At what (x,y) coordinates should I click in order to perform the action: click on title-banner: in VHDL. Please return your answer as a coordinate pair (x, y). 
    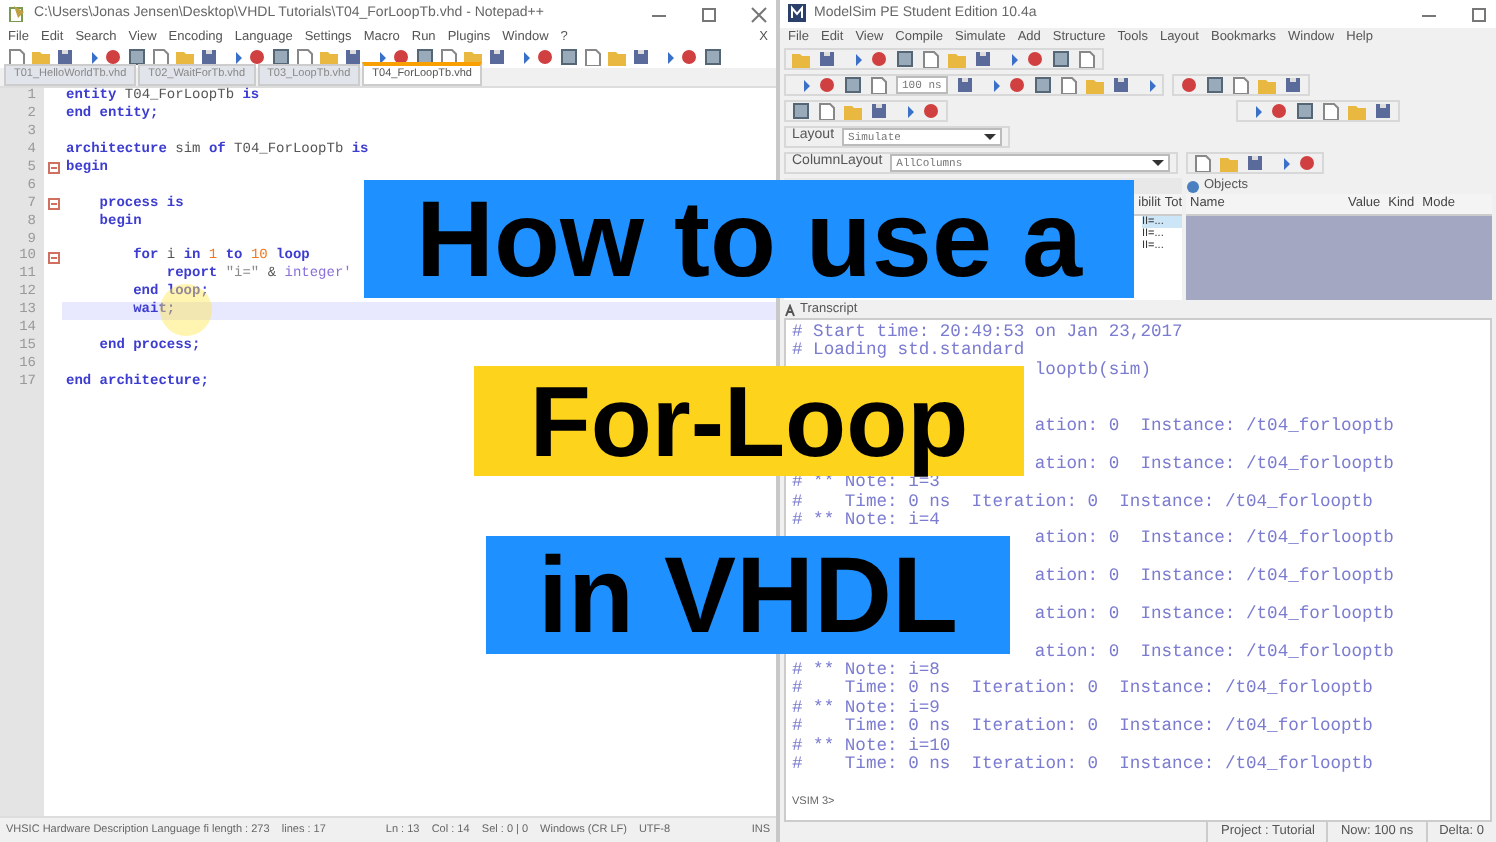
    Looking at the image, I should click on (748, 595).